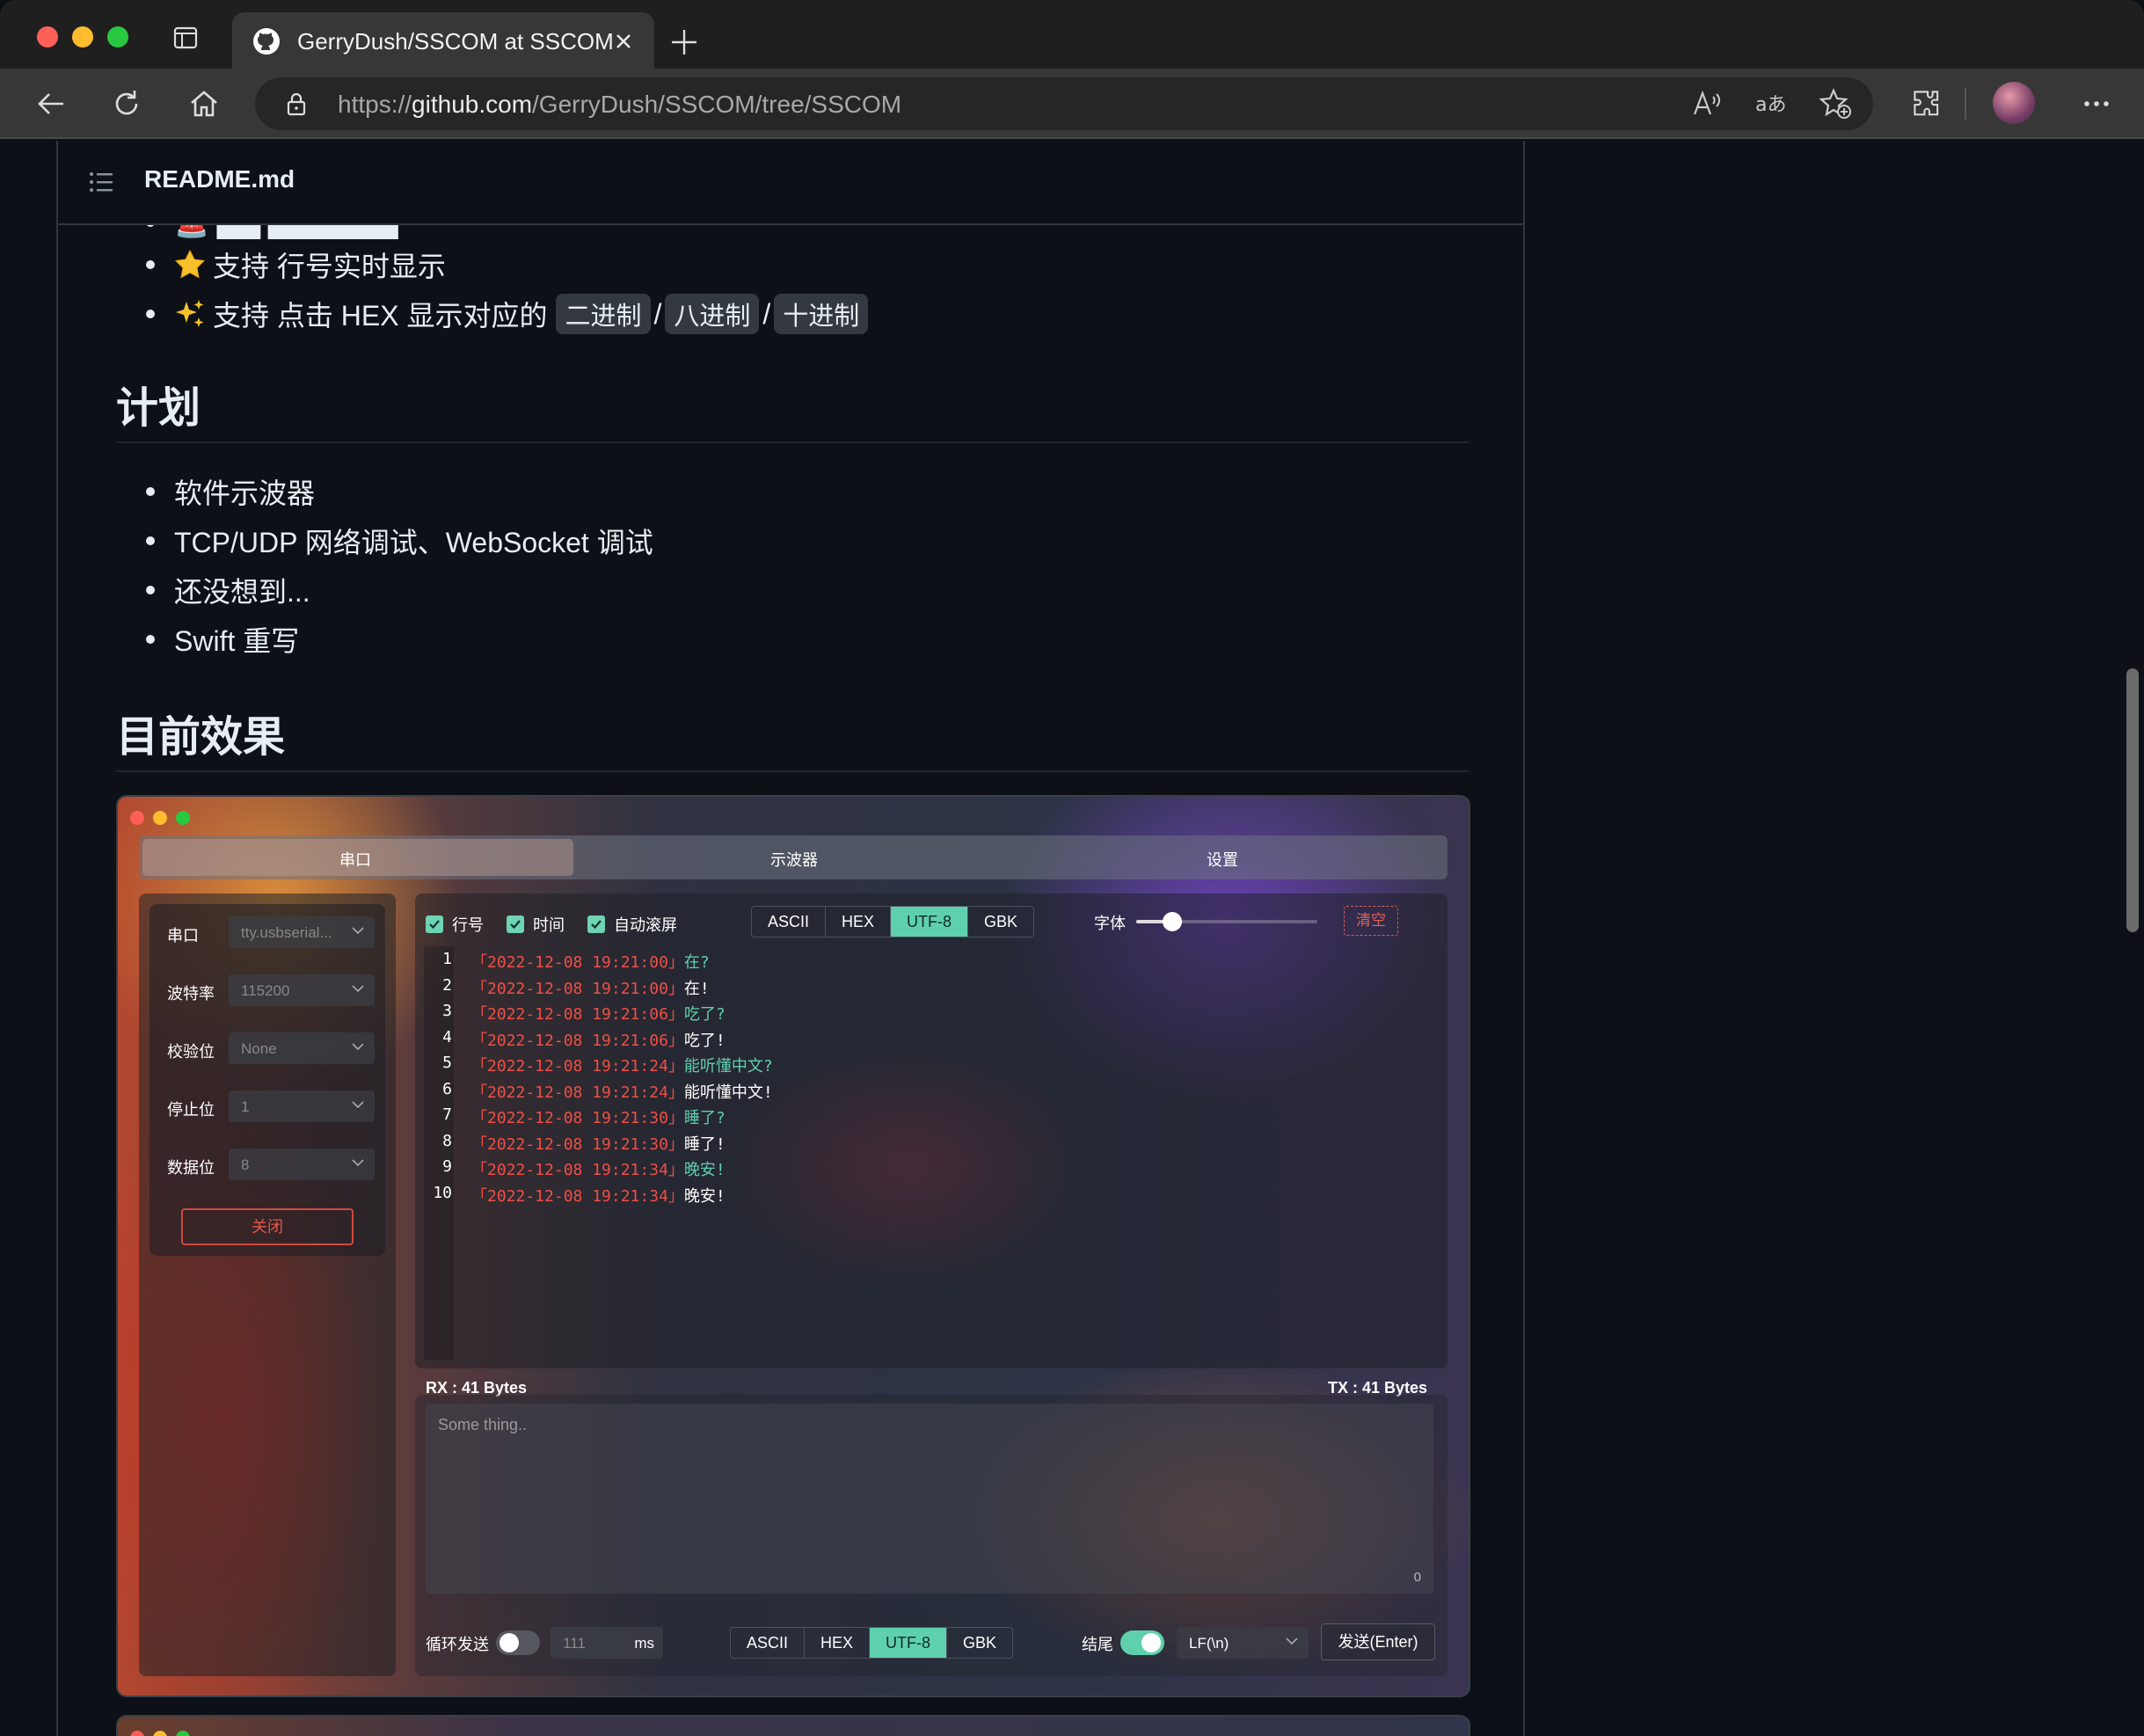  What do you see at coordinates (623, 42) in the screenshot?
I see `close-tab-icon` at bounding box center [623, 42].